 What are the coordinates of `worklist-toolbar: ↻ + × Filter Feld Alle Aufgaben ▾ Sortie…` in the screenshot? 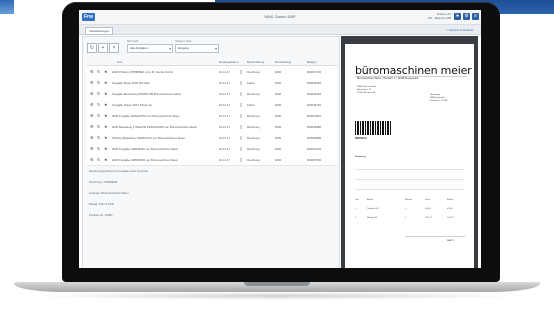 It's located at (212, 46).